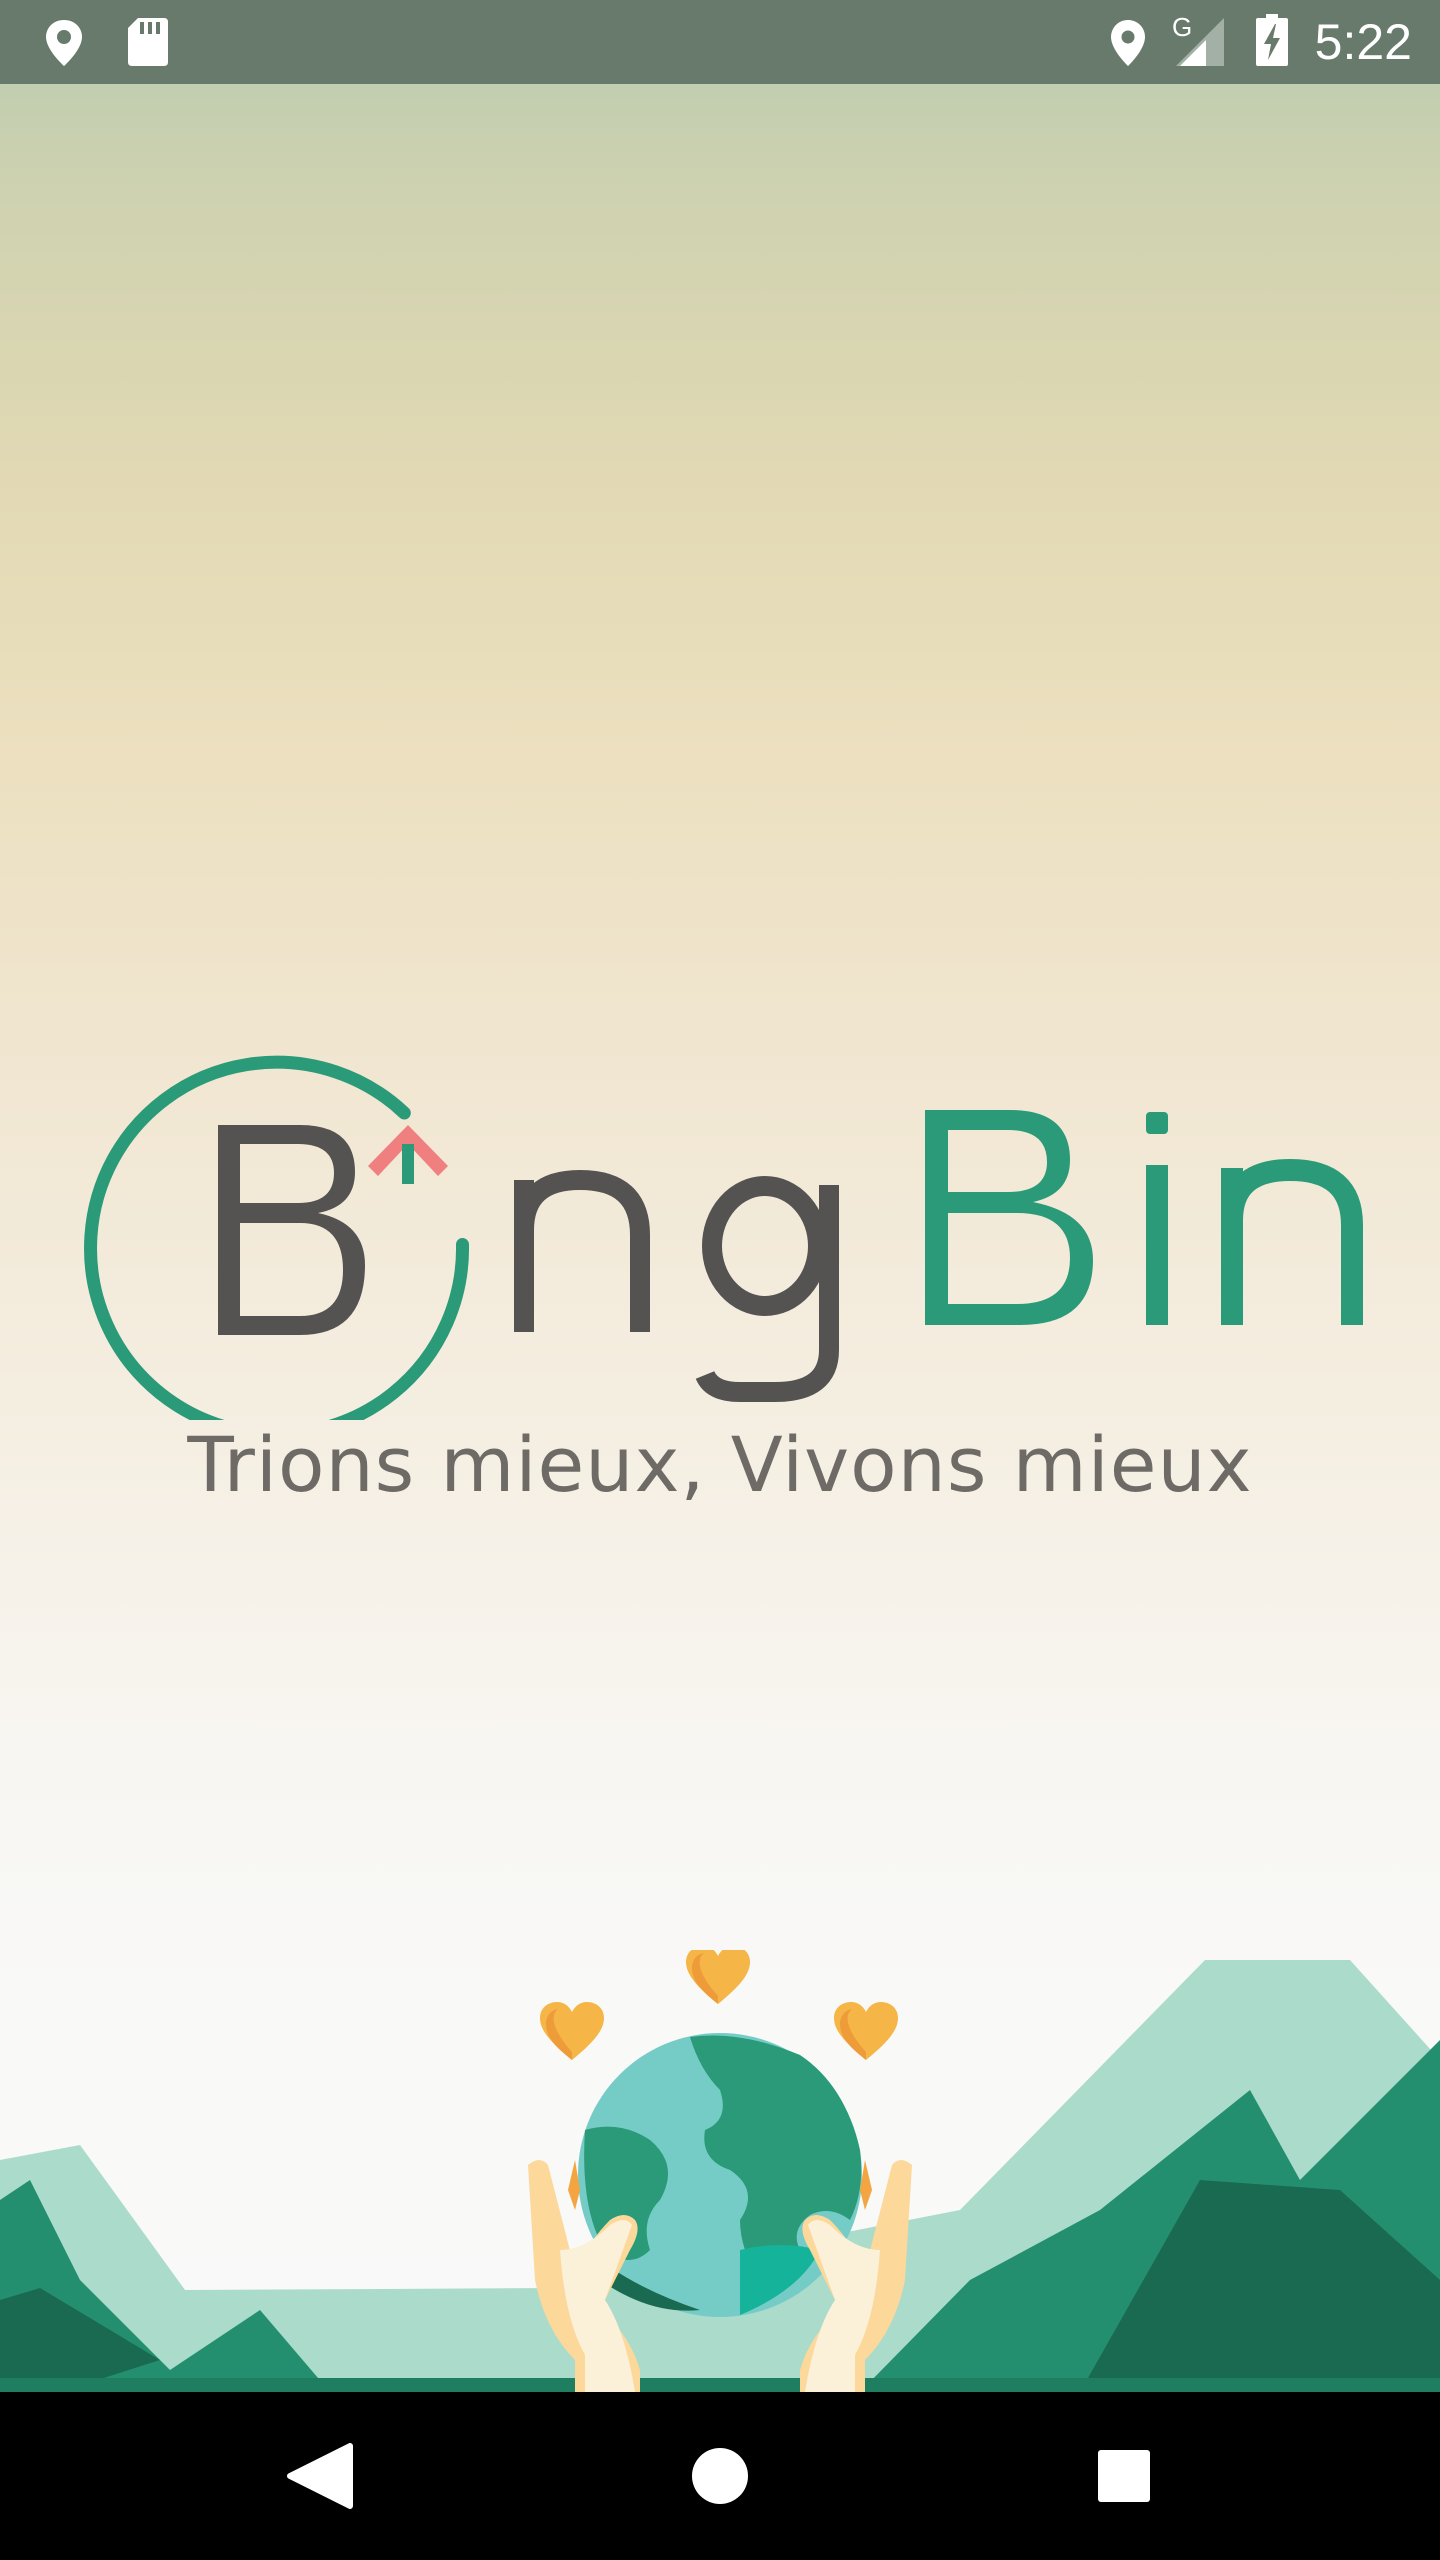 The image size is (1440, 2560). I want to click on logo-arrow-stem, so click(408, 1164).